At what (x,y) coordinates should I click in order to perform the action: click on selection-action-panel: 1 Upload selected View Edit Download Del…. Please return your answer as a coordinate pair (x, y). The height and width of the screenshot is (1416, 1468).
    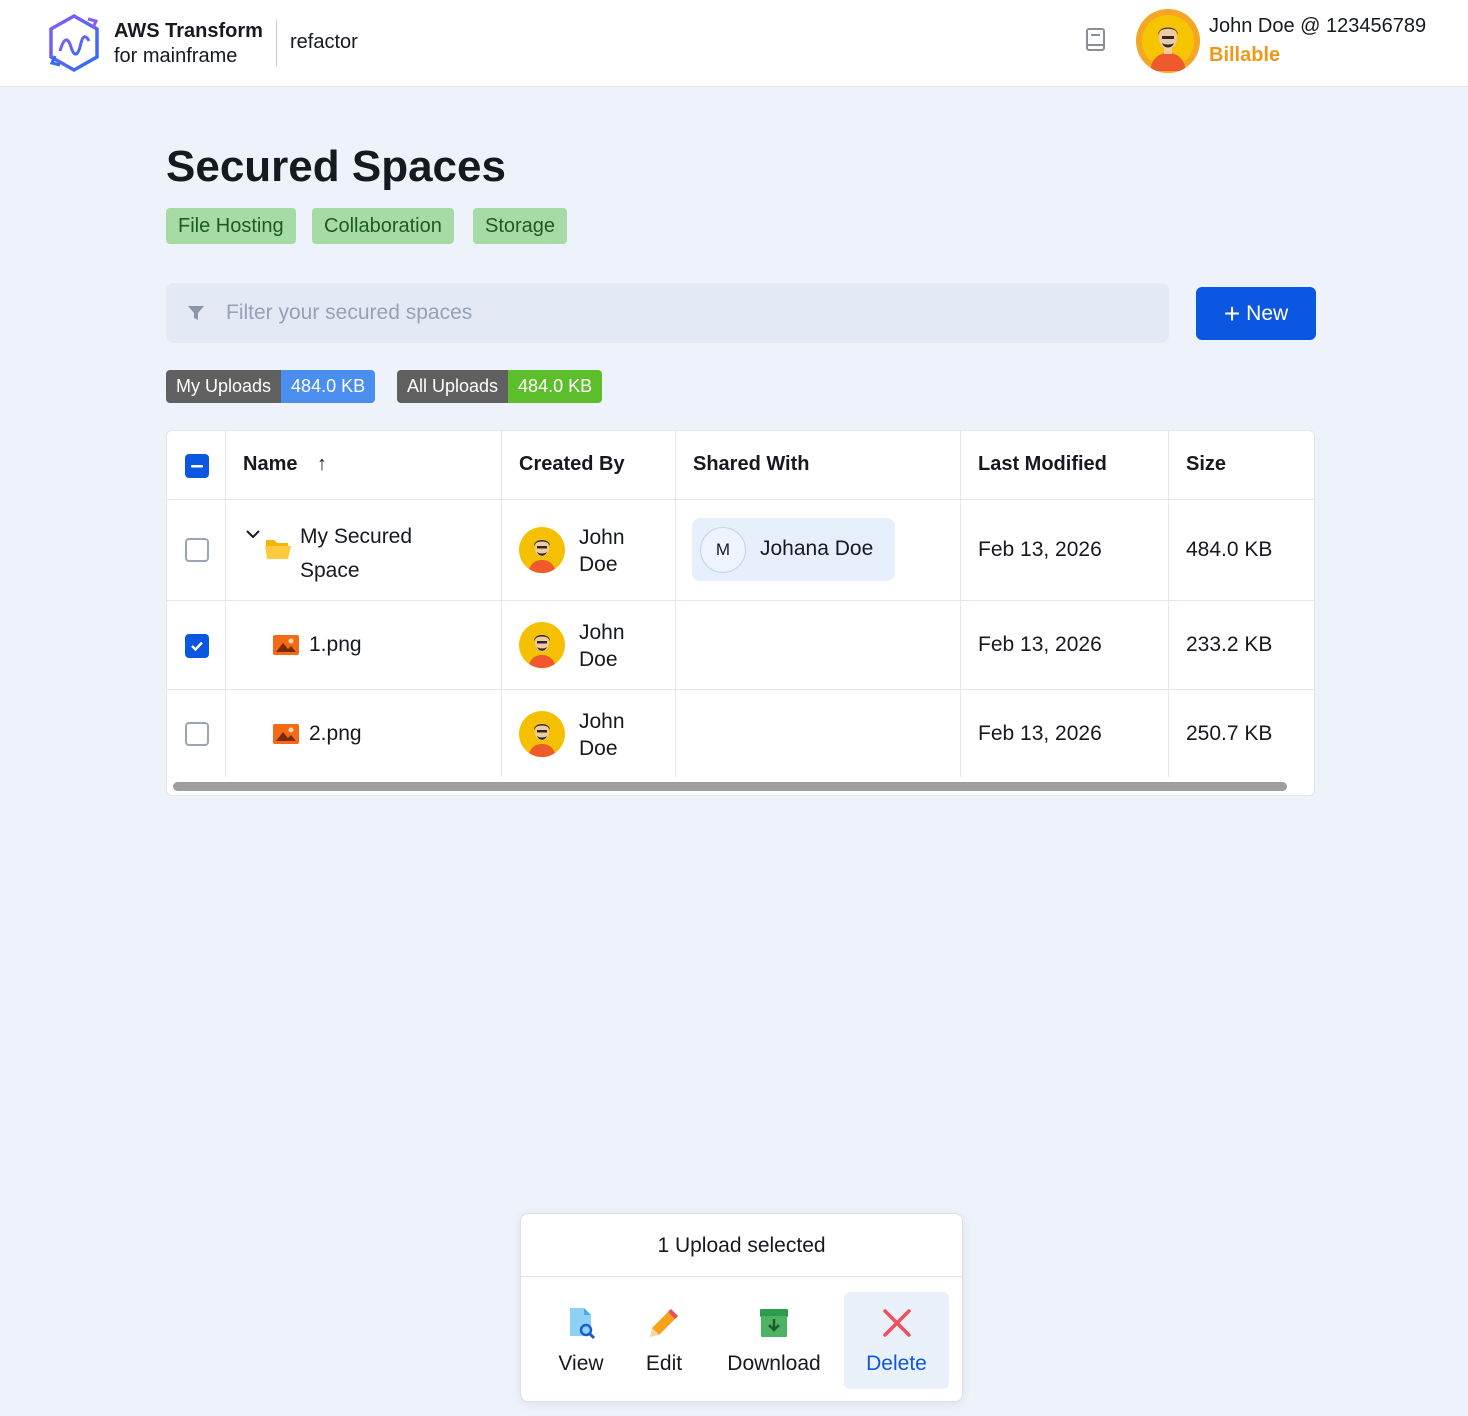
    Looking at the image, I should click on (741, 1307).